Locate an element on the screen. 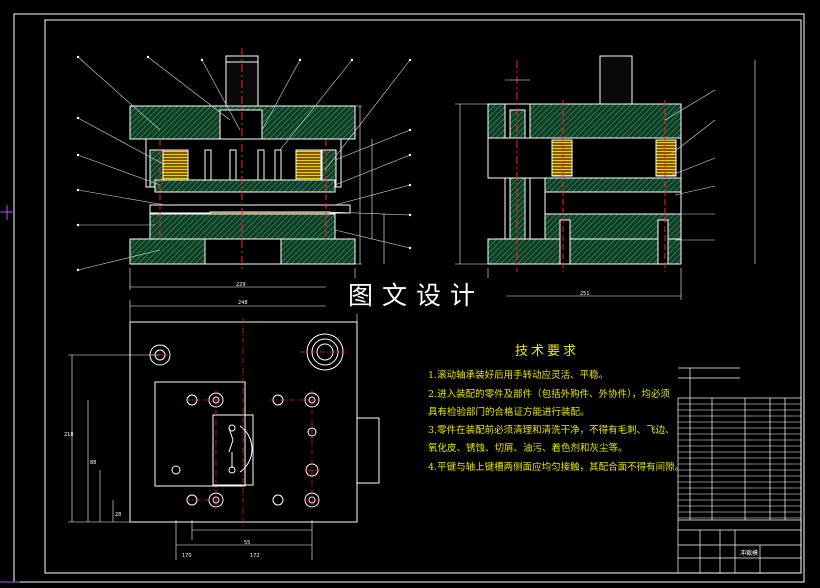 The image size is (820, 588). left-spring is located at coordinates (175, 165).